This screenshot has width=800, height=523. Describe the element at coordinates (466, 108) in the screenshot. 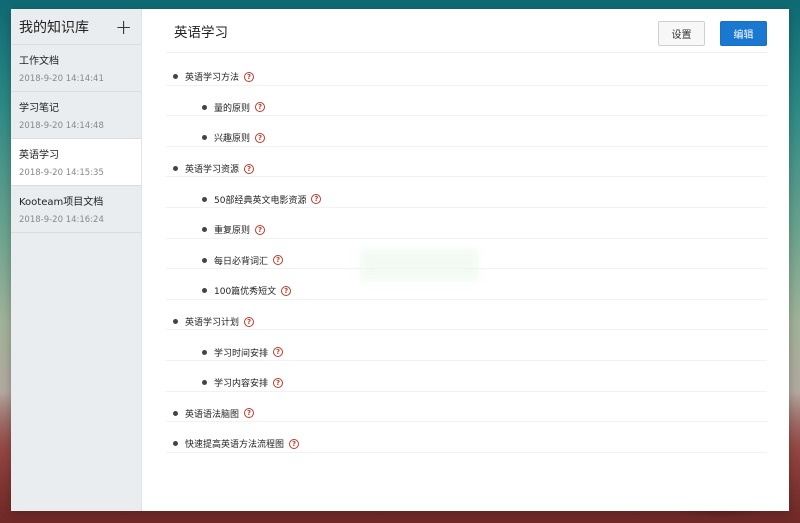

I see `tree-node: 量的原则 ?` at that location.